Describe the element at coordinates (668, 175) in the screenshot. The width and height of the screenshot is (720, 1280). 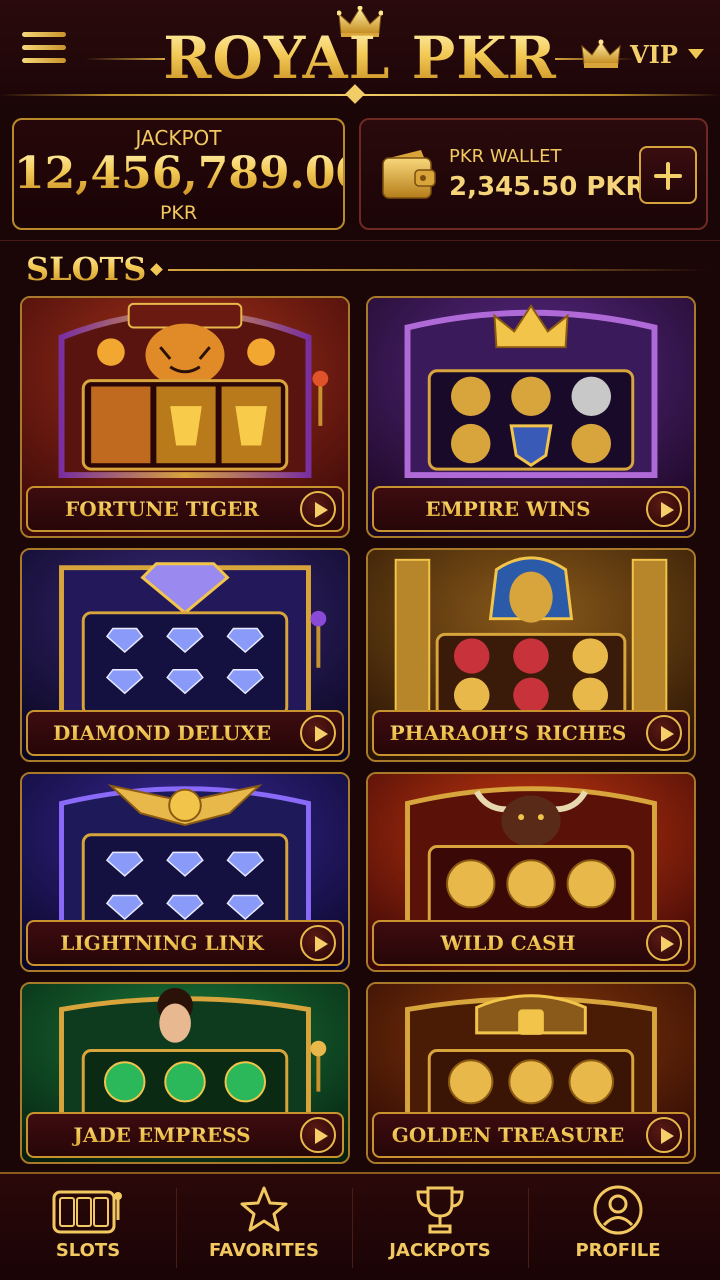
I see `add-funds-button` at that location.